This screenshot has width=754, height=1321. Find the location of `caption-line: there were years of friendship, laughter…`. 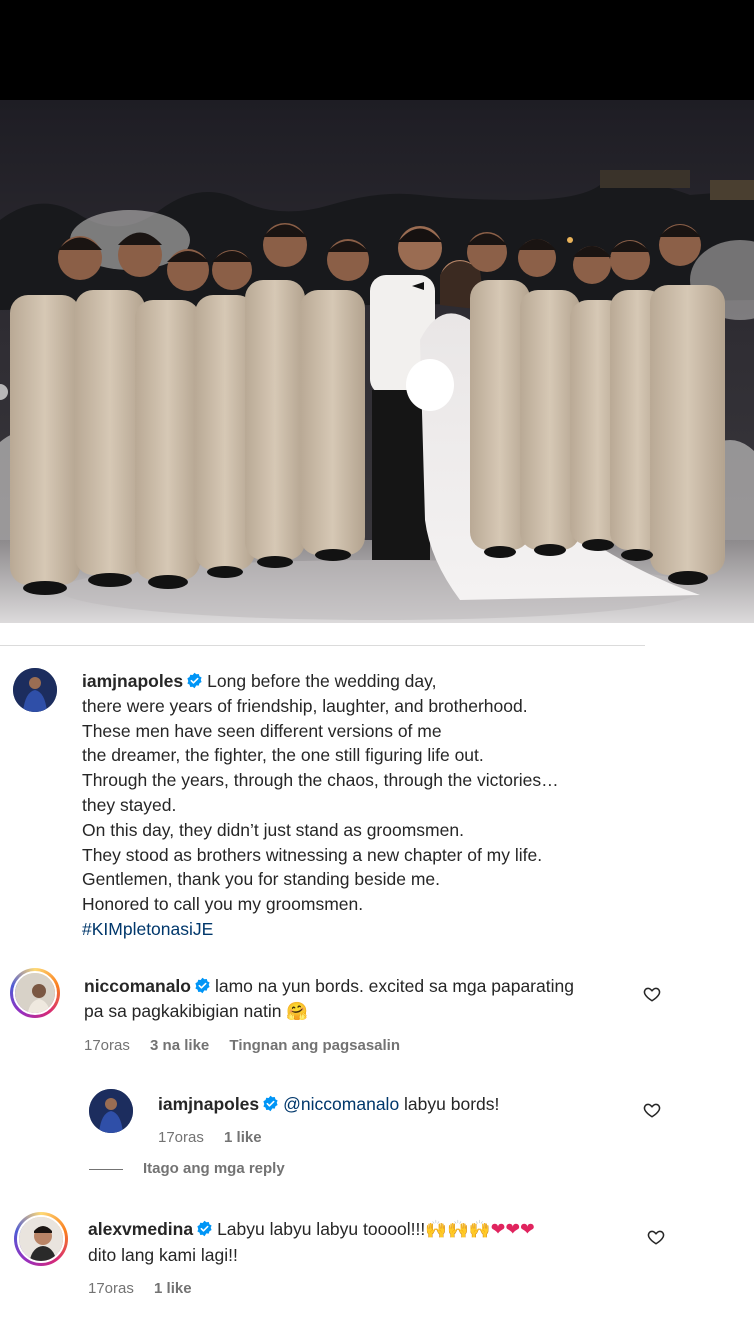

caption-line: there were years of friendship, laughter… is located at coordinates (305, 705).